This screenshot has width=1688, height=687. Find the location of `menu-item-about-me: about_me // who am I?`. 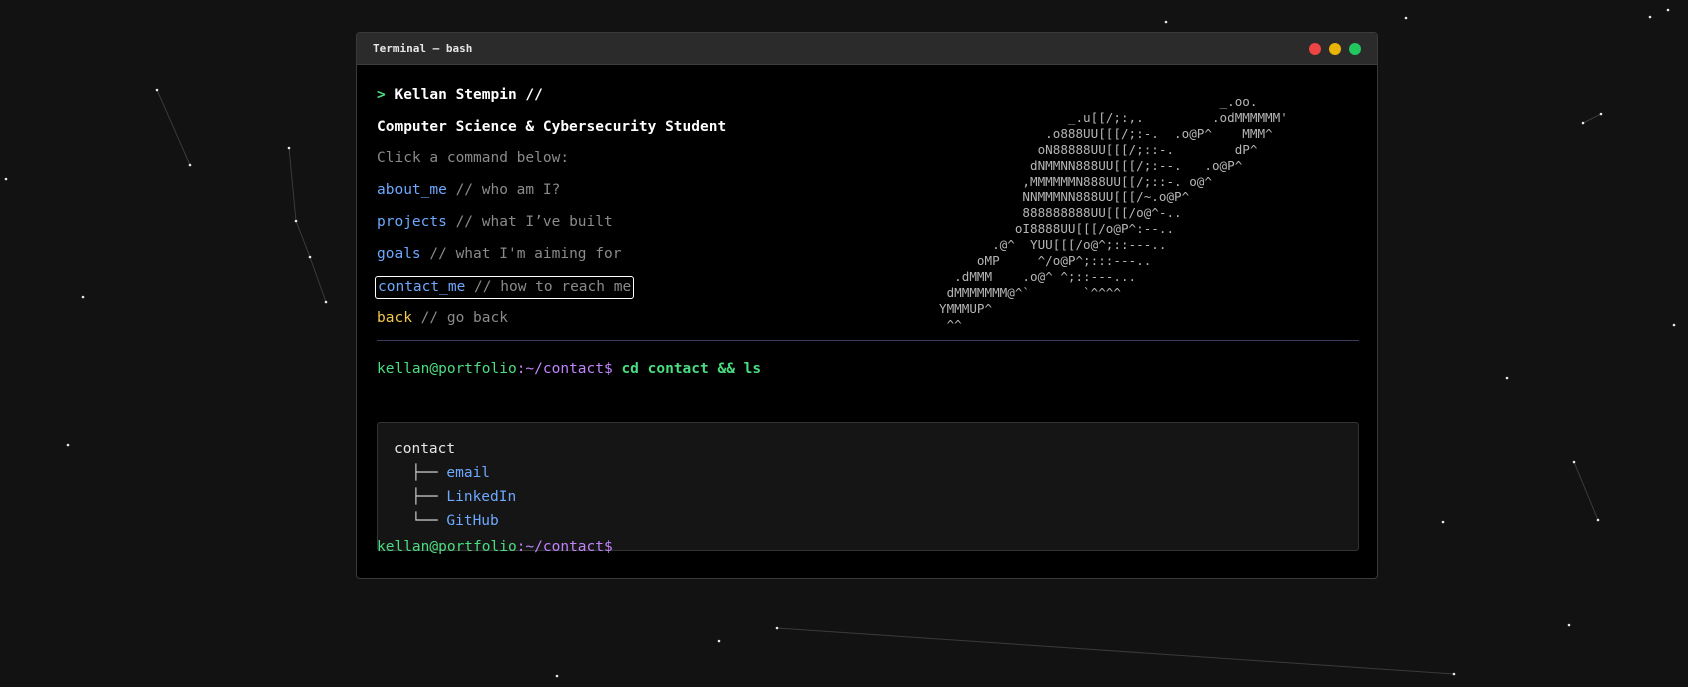

menu-item-about-me: about_me // who am I? is located at coordinates (468, 190).